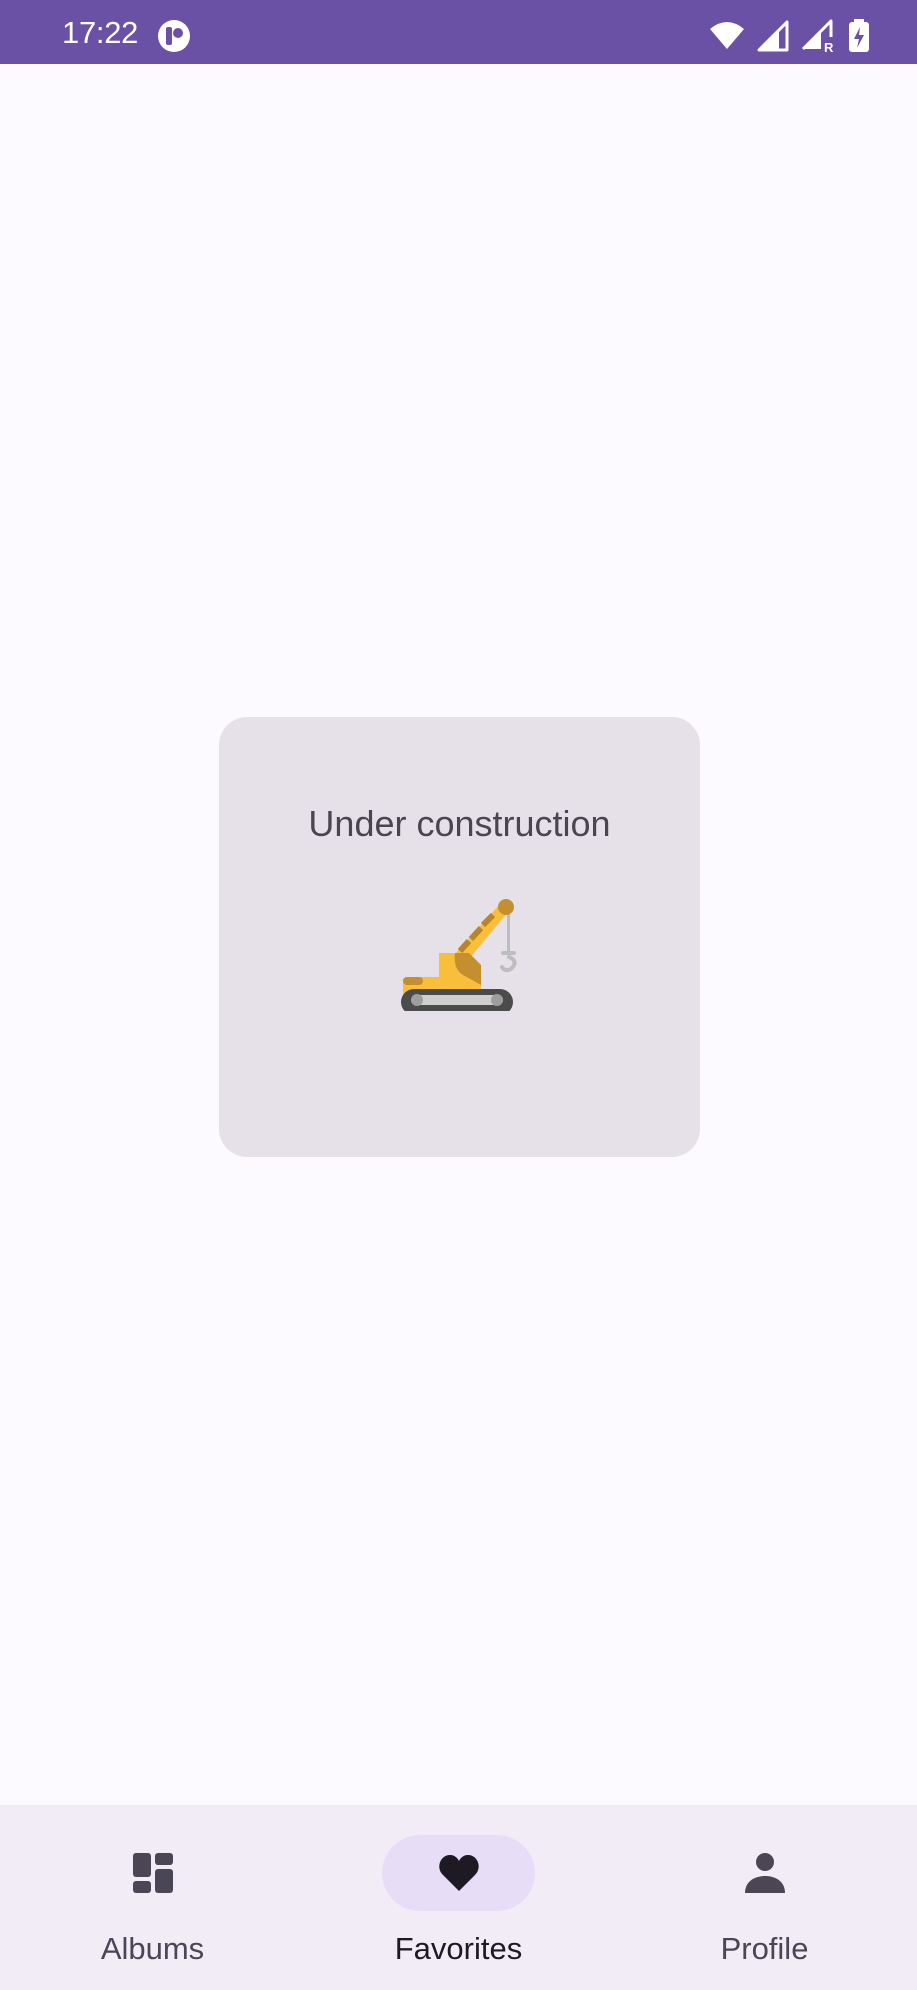 The width and height of the screenshot is (917, 1990). Describe the element at coordinates (100, 32) in the screenshot. I see `status-time: 17:22` at that location.